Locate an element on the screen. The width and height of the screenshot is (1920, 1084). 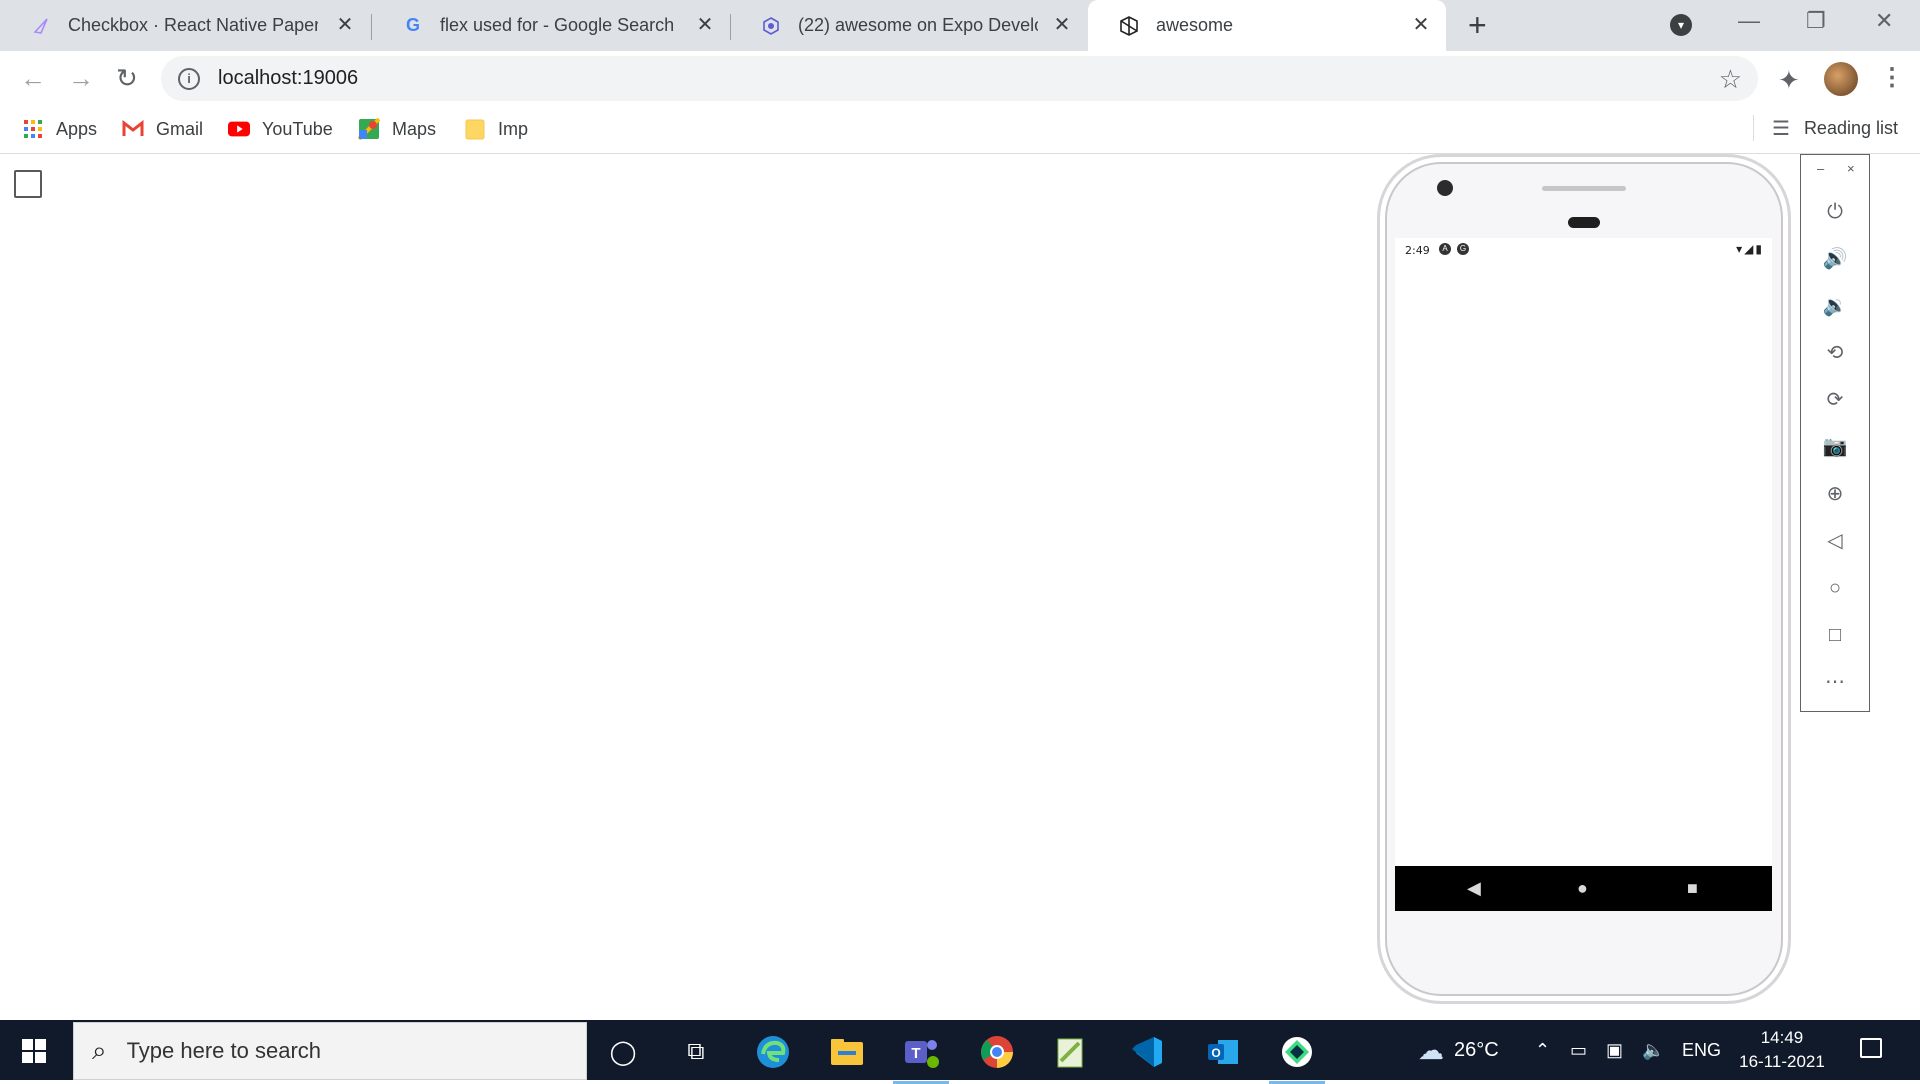
android-home-icon: ● is located at coordinates (1582, 888).